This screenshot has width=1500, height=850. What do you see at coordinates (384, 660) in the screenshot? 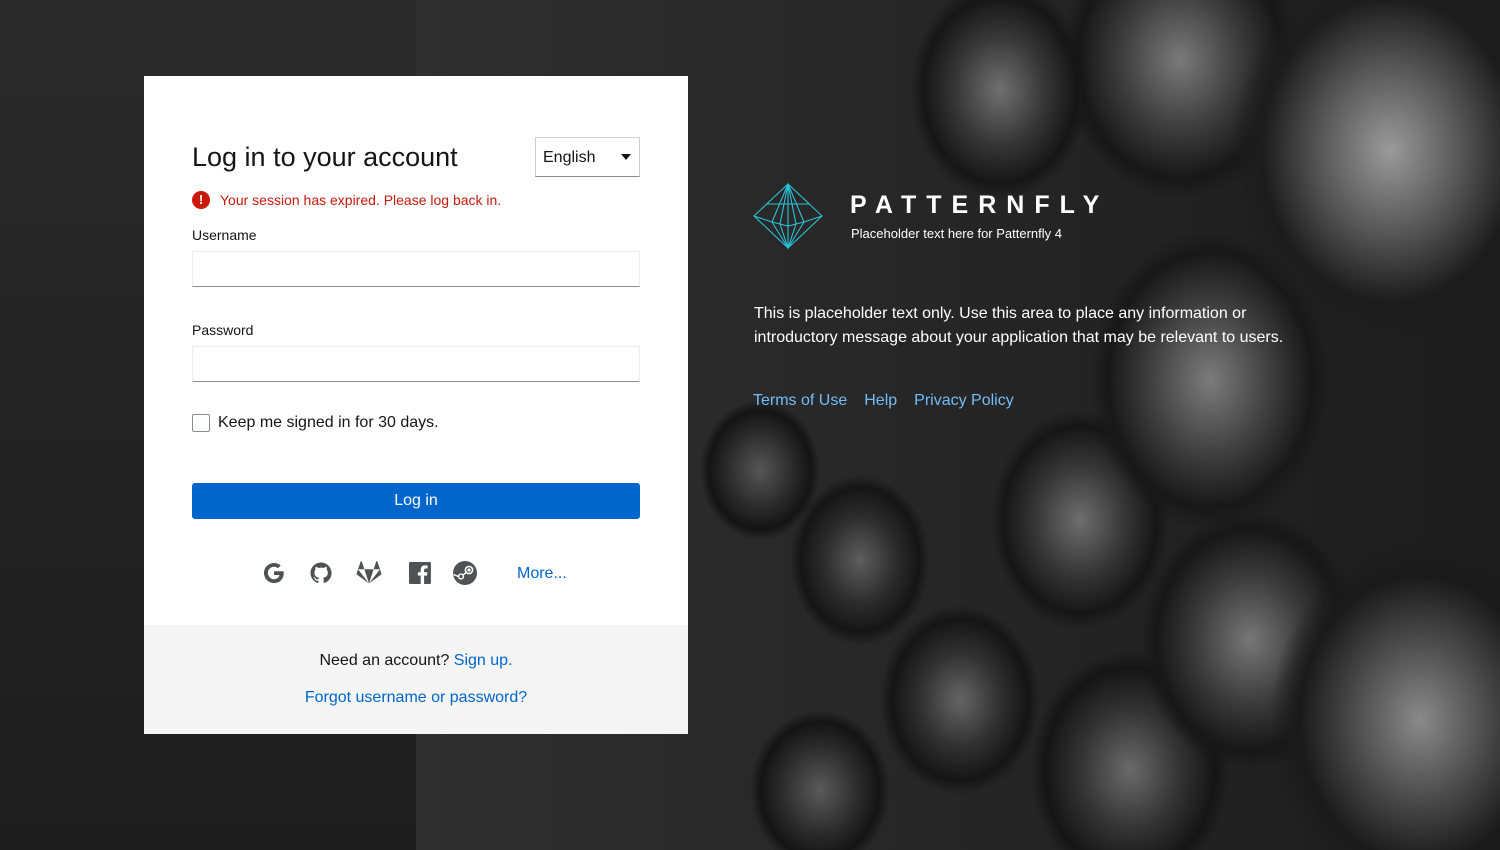
I see `need-account-text: Need an account?` at bounding box center [384, 660].